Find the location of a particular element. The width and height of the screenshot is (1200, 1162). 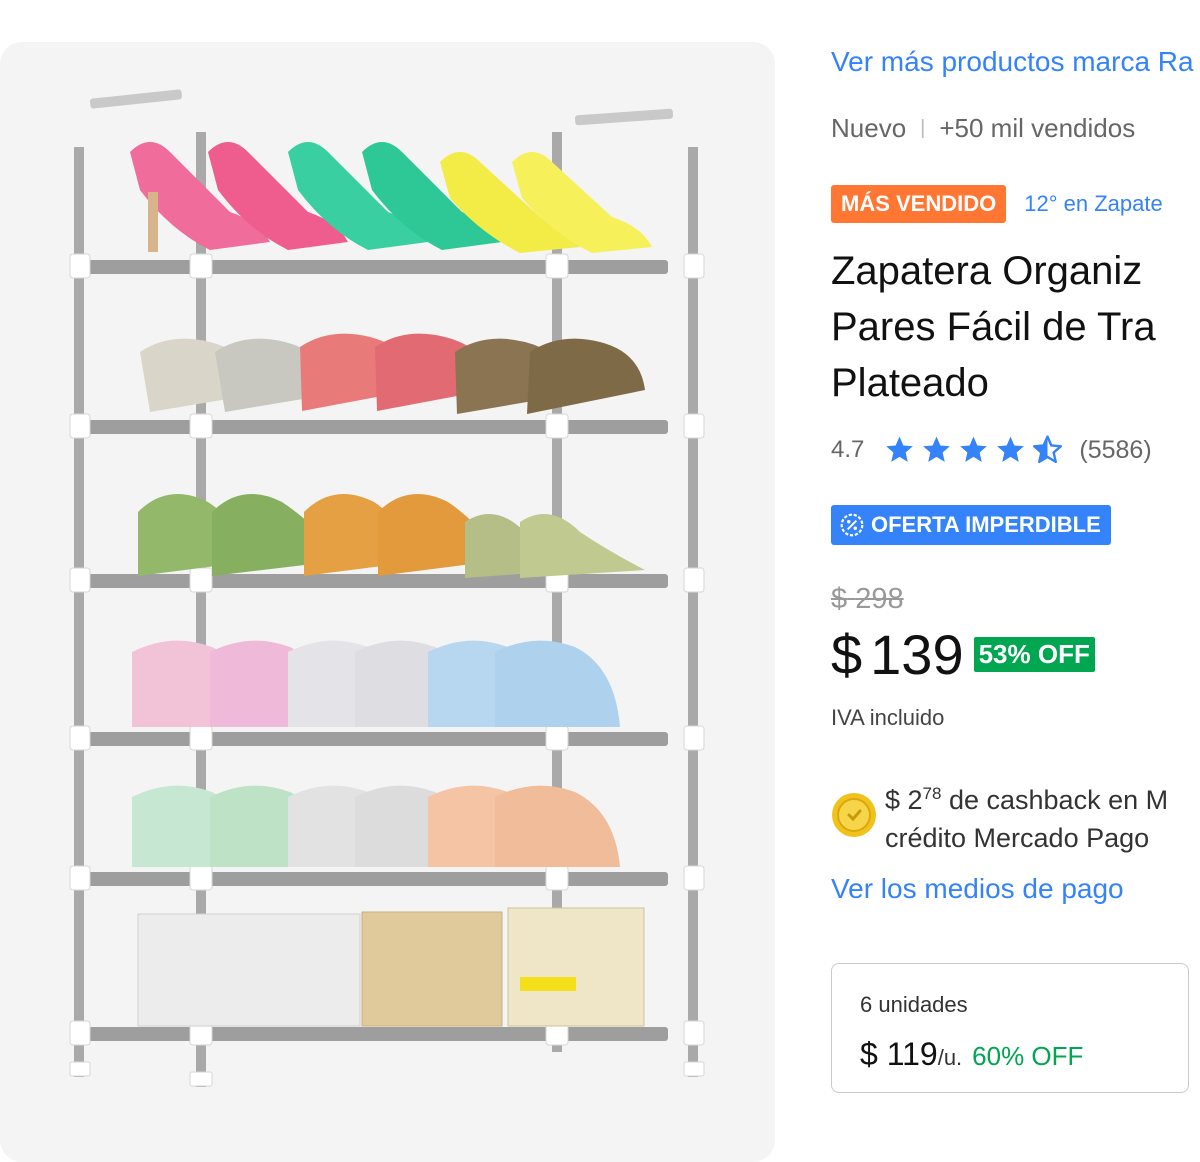

deal-icon is located at coordinates (852, 525).